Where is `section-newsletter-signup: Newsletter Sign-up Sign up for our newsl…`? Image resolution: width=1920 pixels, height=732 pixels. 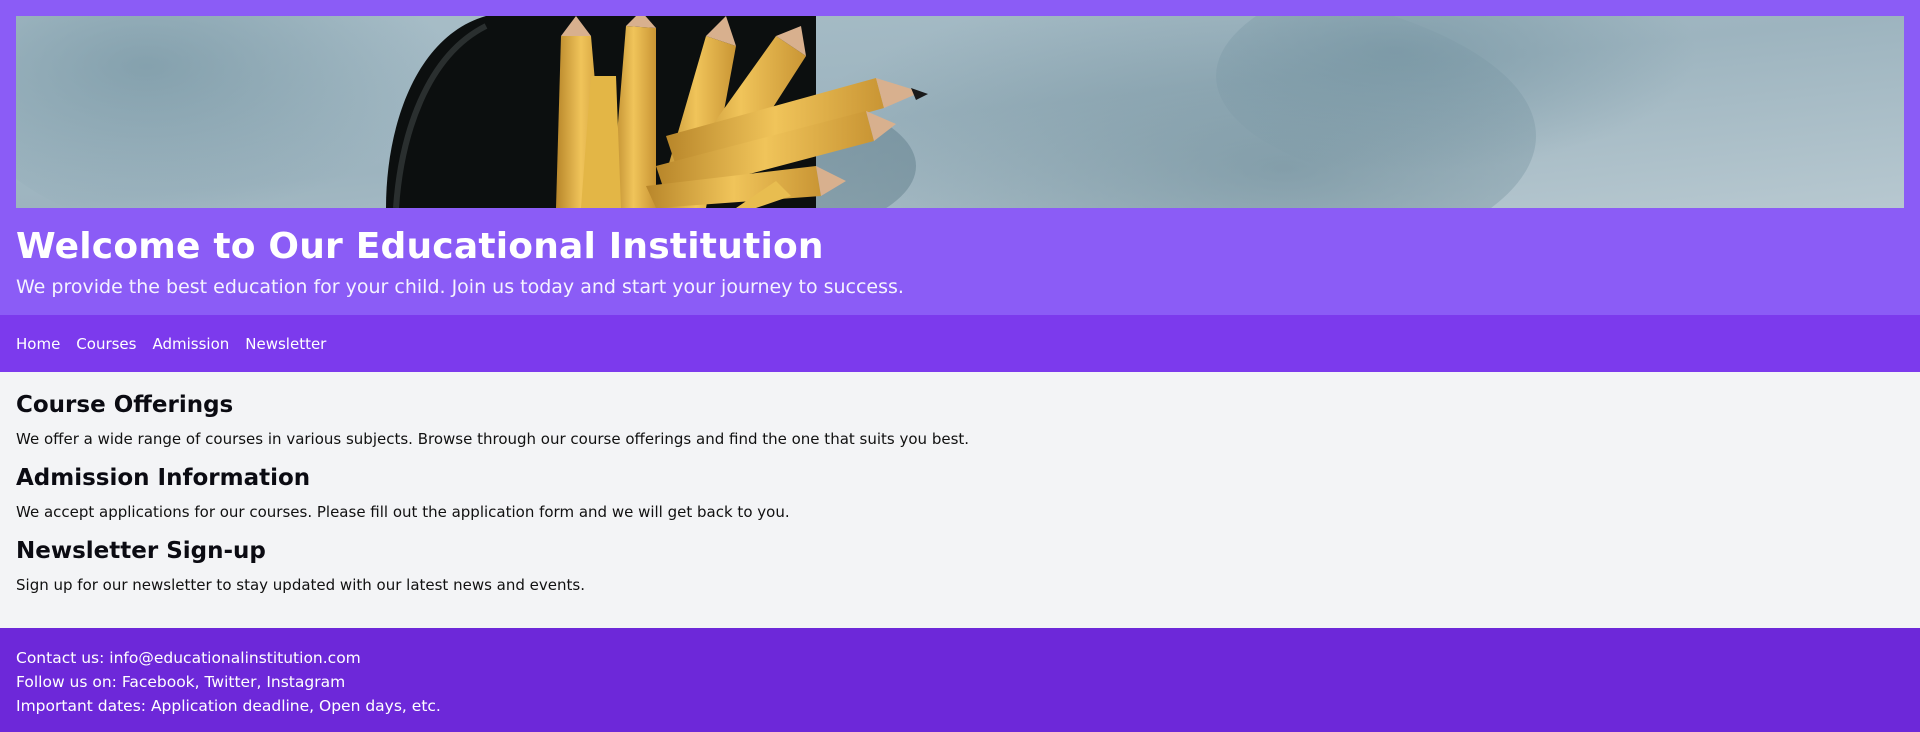 section-newsletter-signup: Newsletter Sign-up Sign up for our newsl… is located at coordinates (960, 565).